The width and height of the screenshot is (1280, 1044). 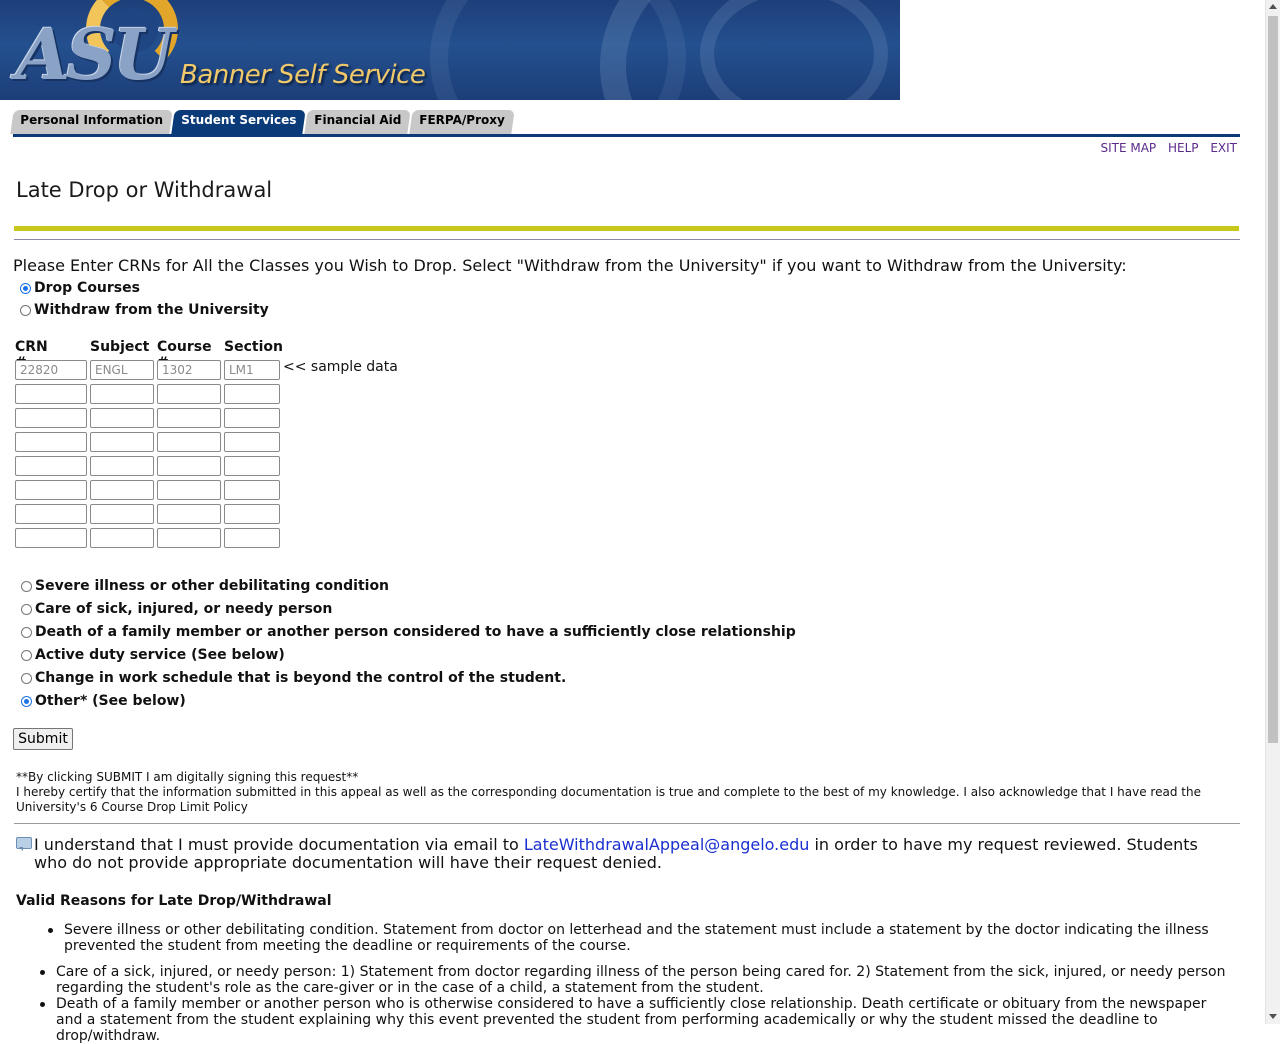 I want to click on reason-option-other: Other* (See below), so click(x=103, y=701).